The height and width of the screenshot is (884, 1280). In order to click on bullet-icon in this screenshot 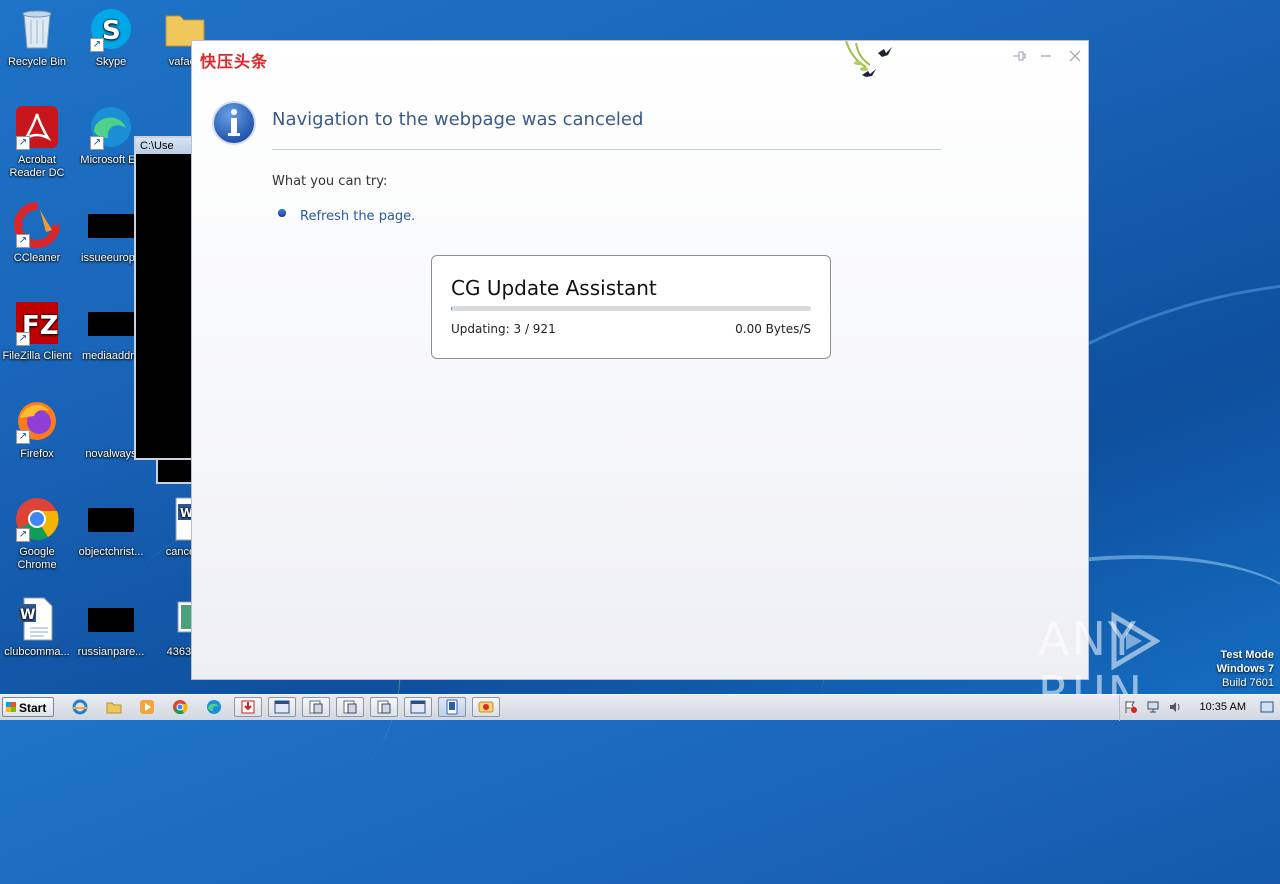, I will do `click(282, 213)`.